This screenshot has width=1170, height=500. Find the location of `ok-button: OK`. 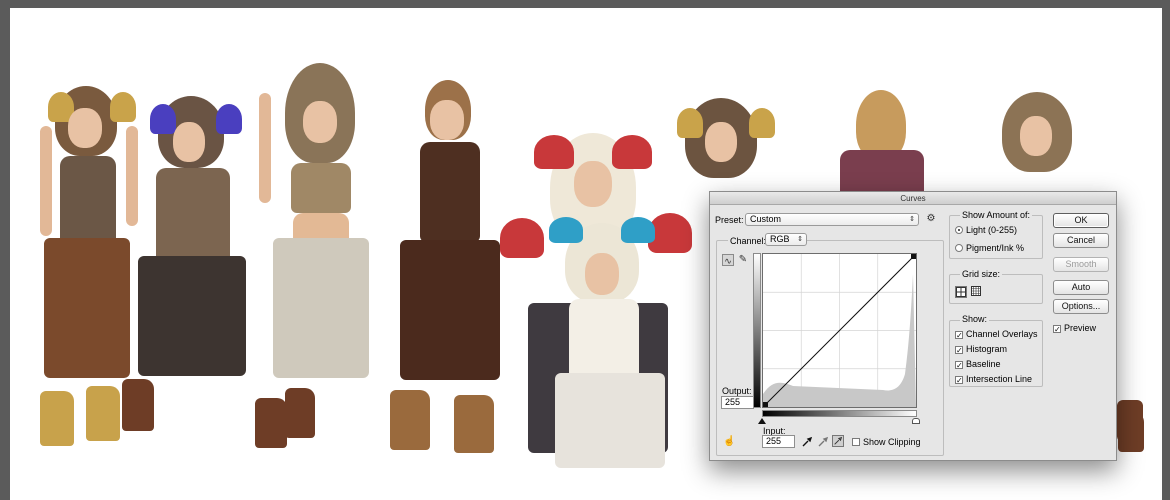

ok-button: OK is located at coordinates (1081, 220).